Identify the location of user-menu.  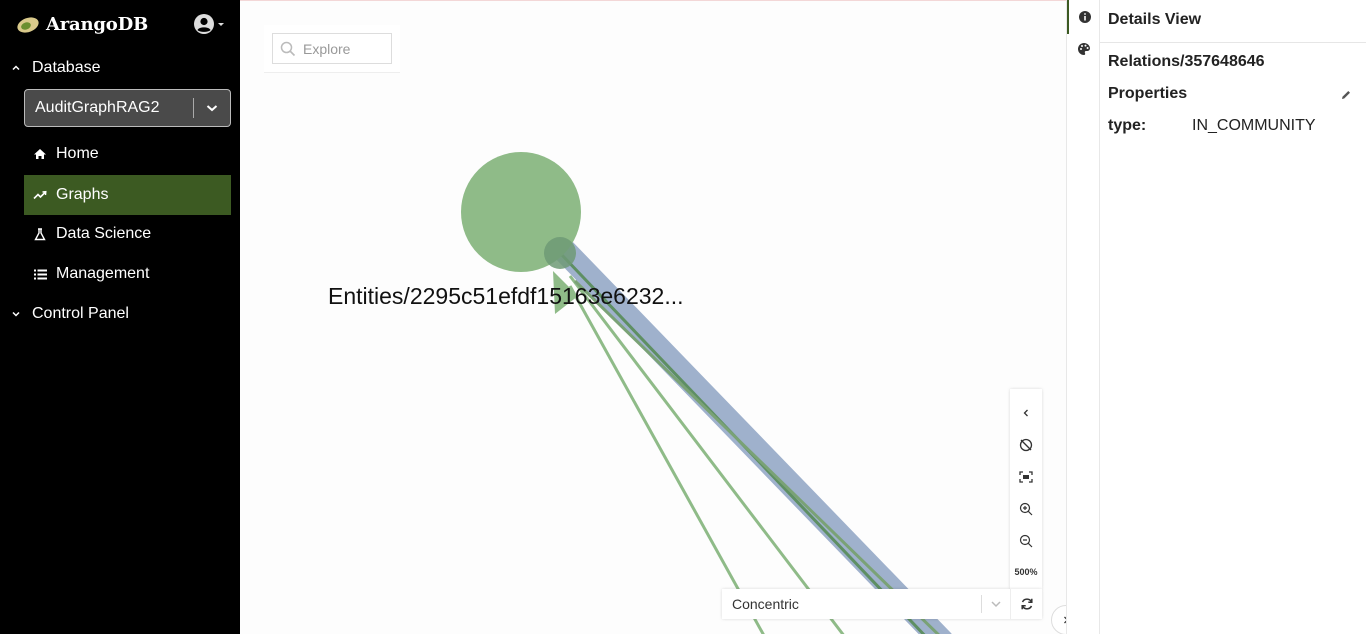
(210, 24).